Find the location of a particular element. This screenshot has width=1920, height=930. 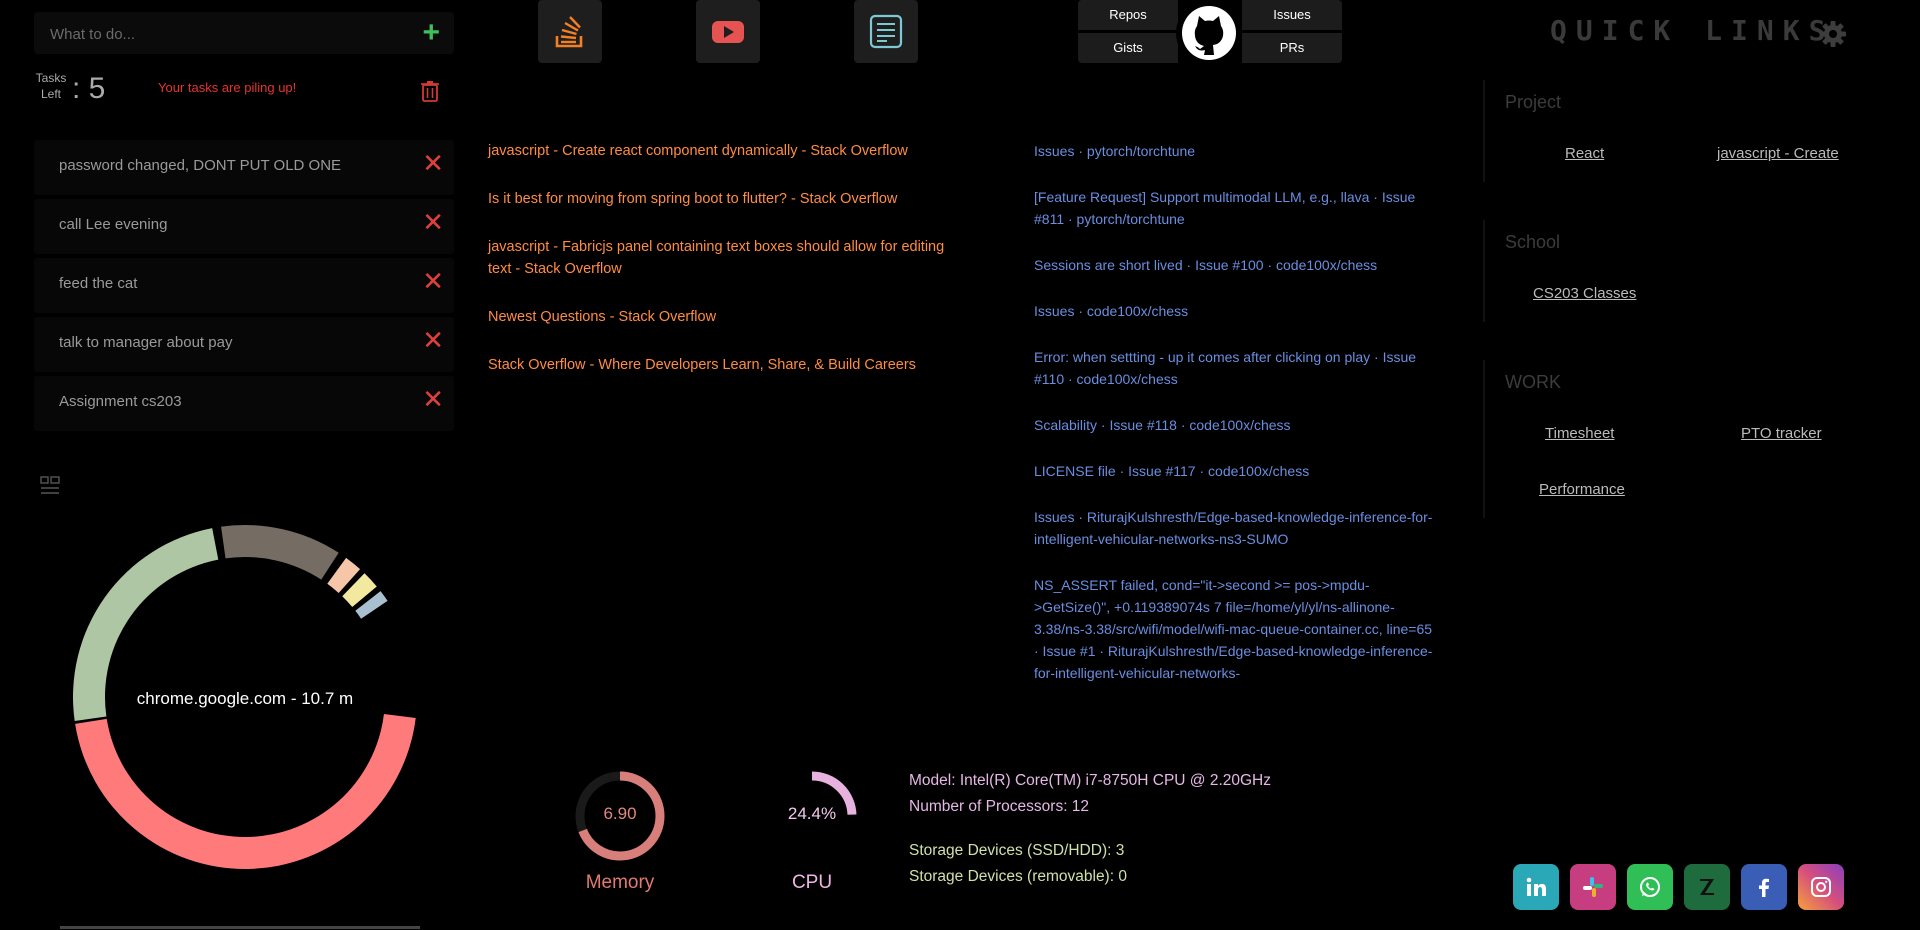

cpu-value: 24.4% is located at coordinates (812, 813).